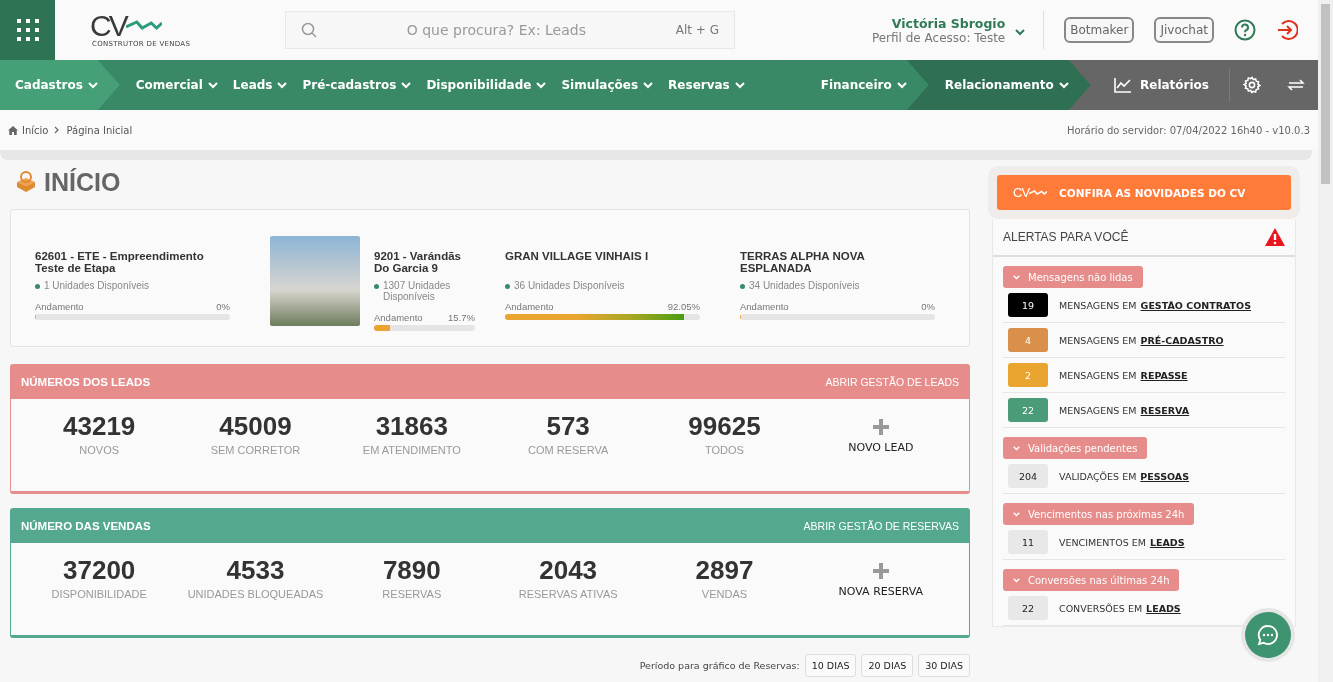 The height and width of the screenshot is (682, 1333). Describe the element at coordinates (1028, 542) in the screenshot. I see `count-badge: 11` at that location.